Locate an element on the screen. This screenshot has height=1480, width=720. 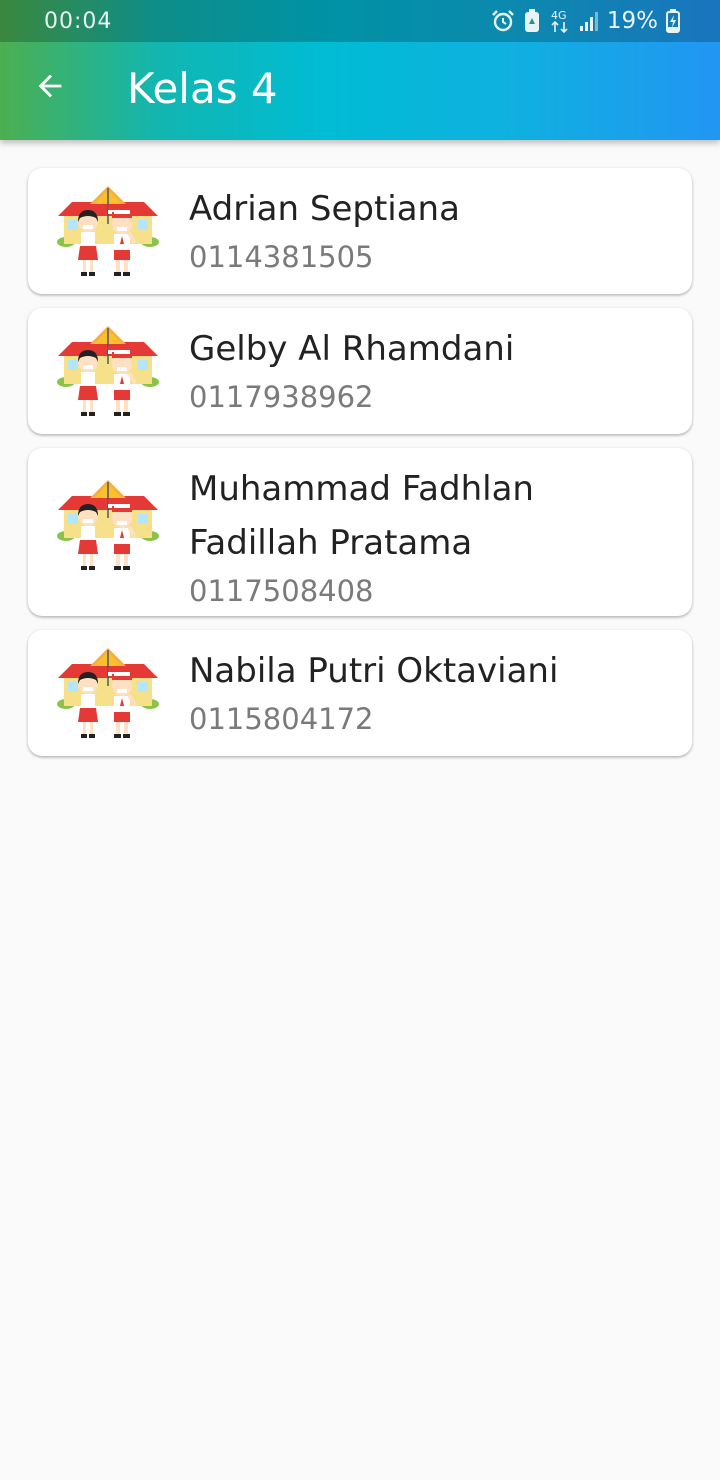
student-card: Nabila Putri Oktaviani 0115804172 is located at coordinates (360, 693).